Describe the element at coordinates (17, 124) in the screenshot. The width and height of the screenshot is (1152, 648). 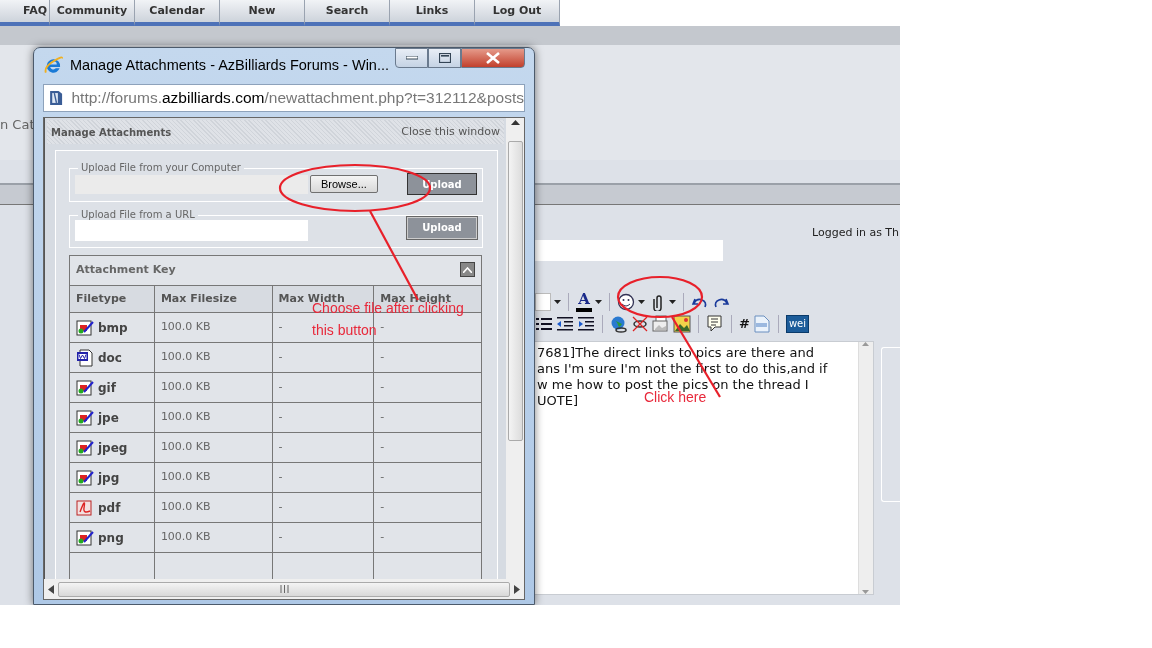
I see `category-text: n Cat` at that location.